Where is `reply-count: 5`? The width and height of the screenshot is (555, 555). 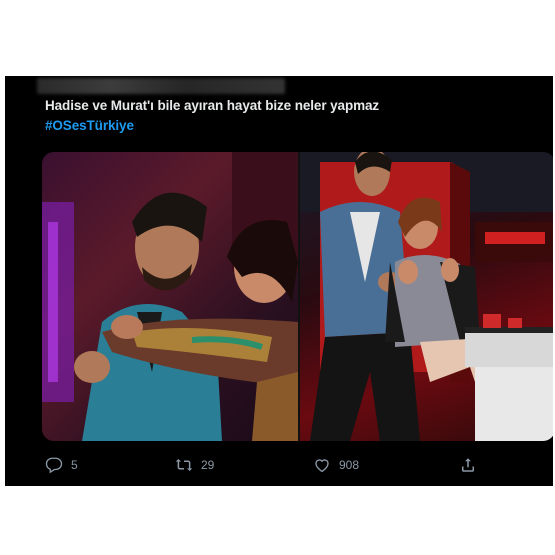 reply-count: 5 is located at coordinates (74, 465).